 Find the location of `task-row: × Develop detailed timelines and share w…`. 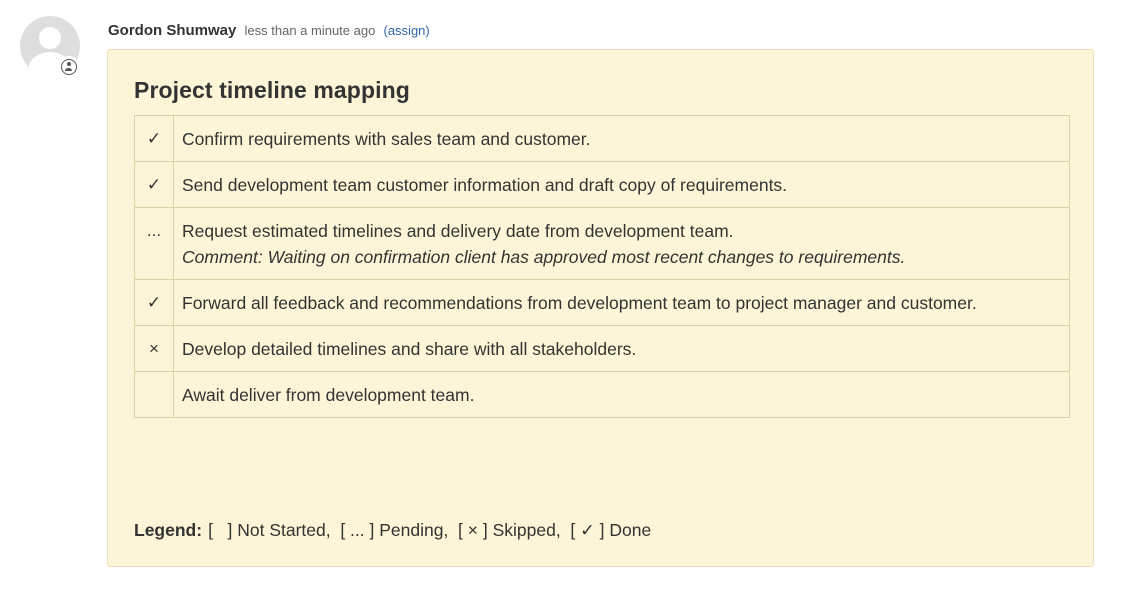

task-row: × Develop detailed timelines and share w… is located at coordinates (602, 348).